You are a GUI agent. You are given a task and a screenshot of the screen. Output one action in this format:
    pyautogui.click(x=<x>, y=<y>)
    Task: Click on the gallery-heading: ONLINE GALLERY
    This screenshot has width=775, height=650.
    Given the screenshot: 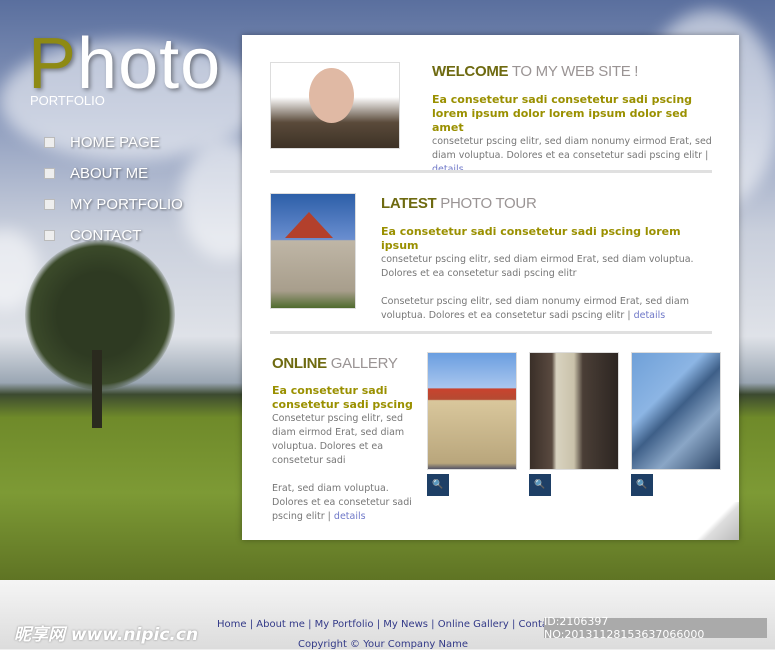 What is the action you would take?
    pyautogui.click(x=335, y=363)
    